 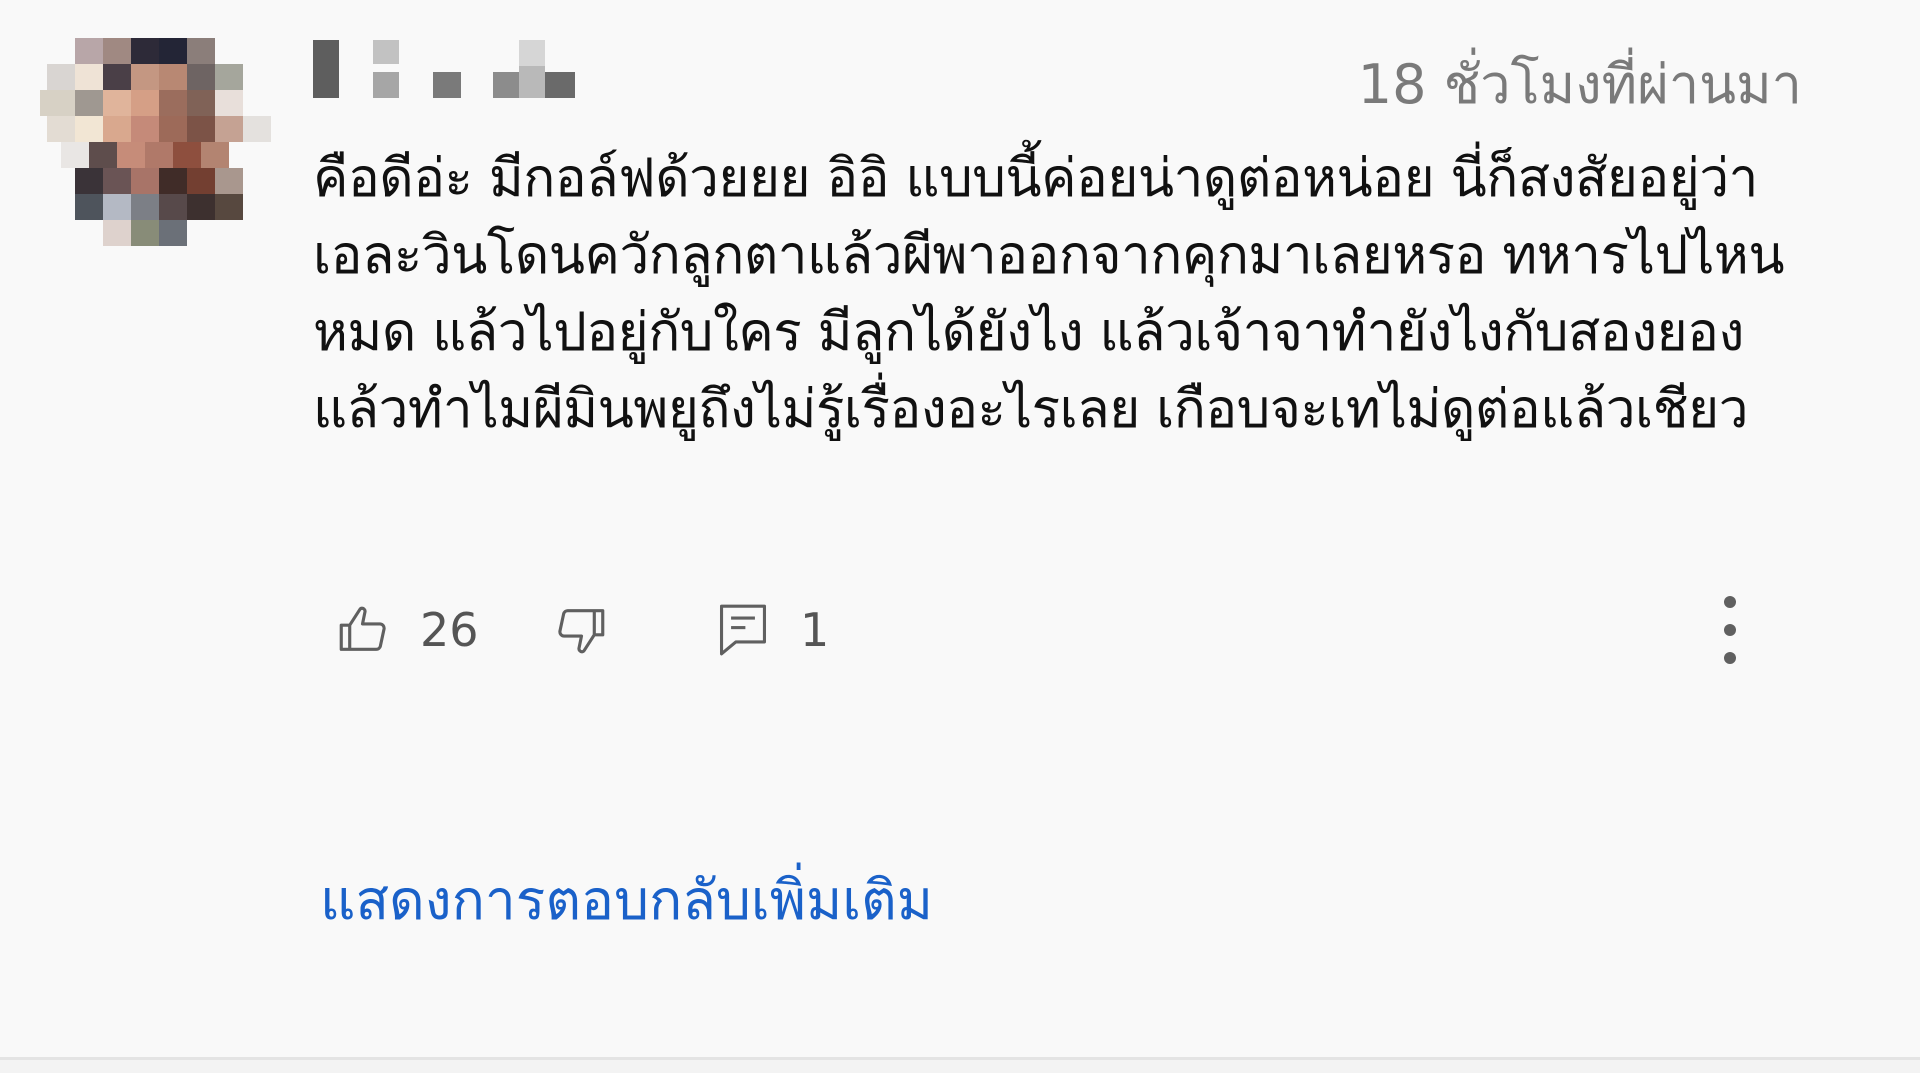 I want to click on username-redacted, so click(x=453, y=71).